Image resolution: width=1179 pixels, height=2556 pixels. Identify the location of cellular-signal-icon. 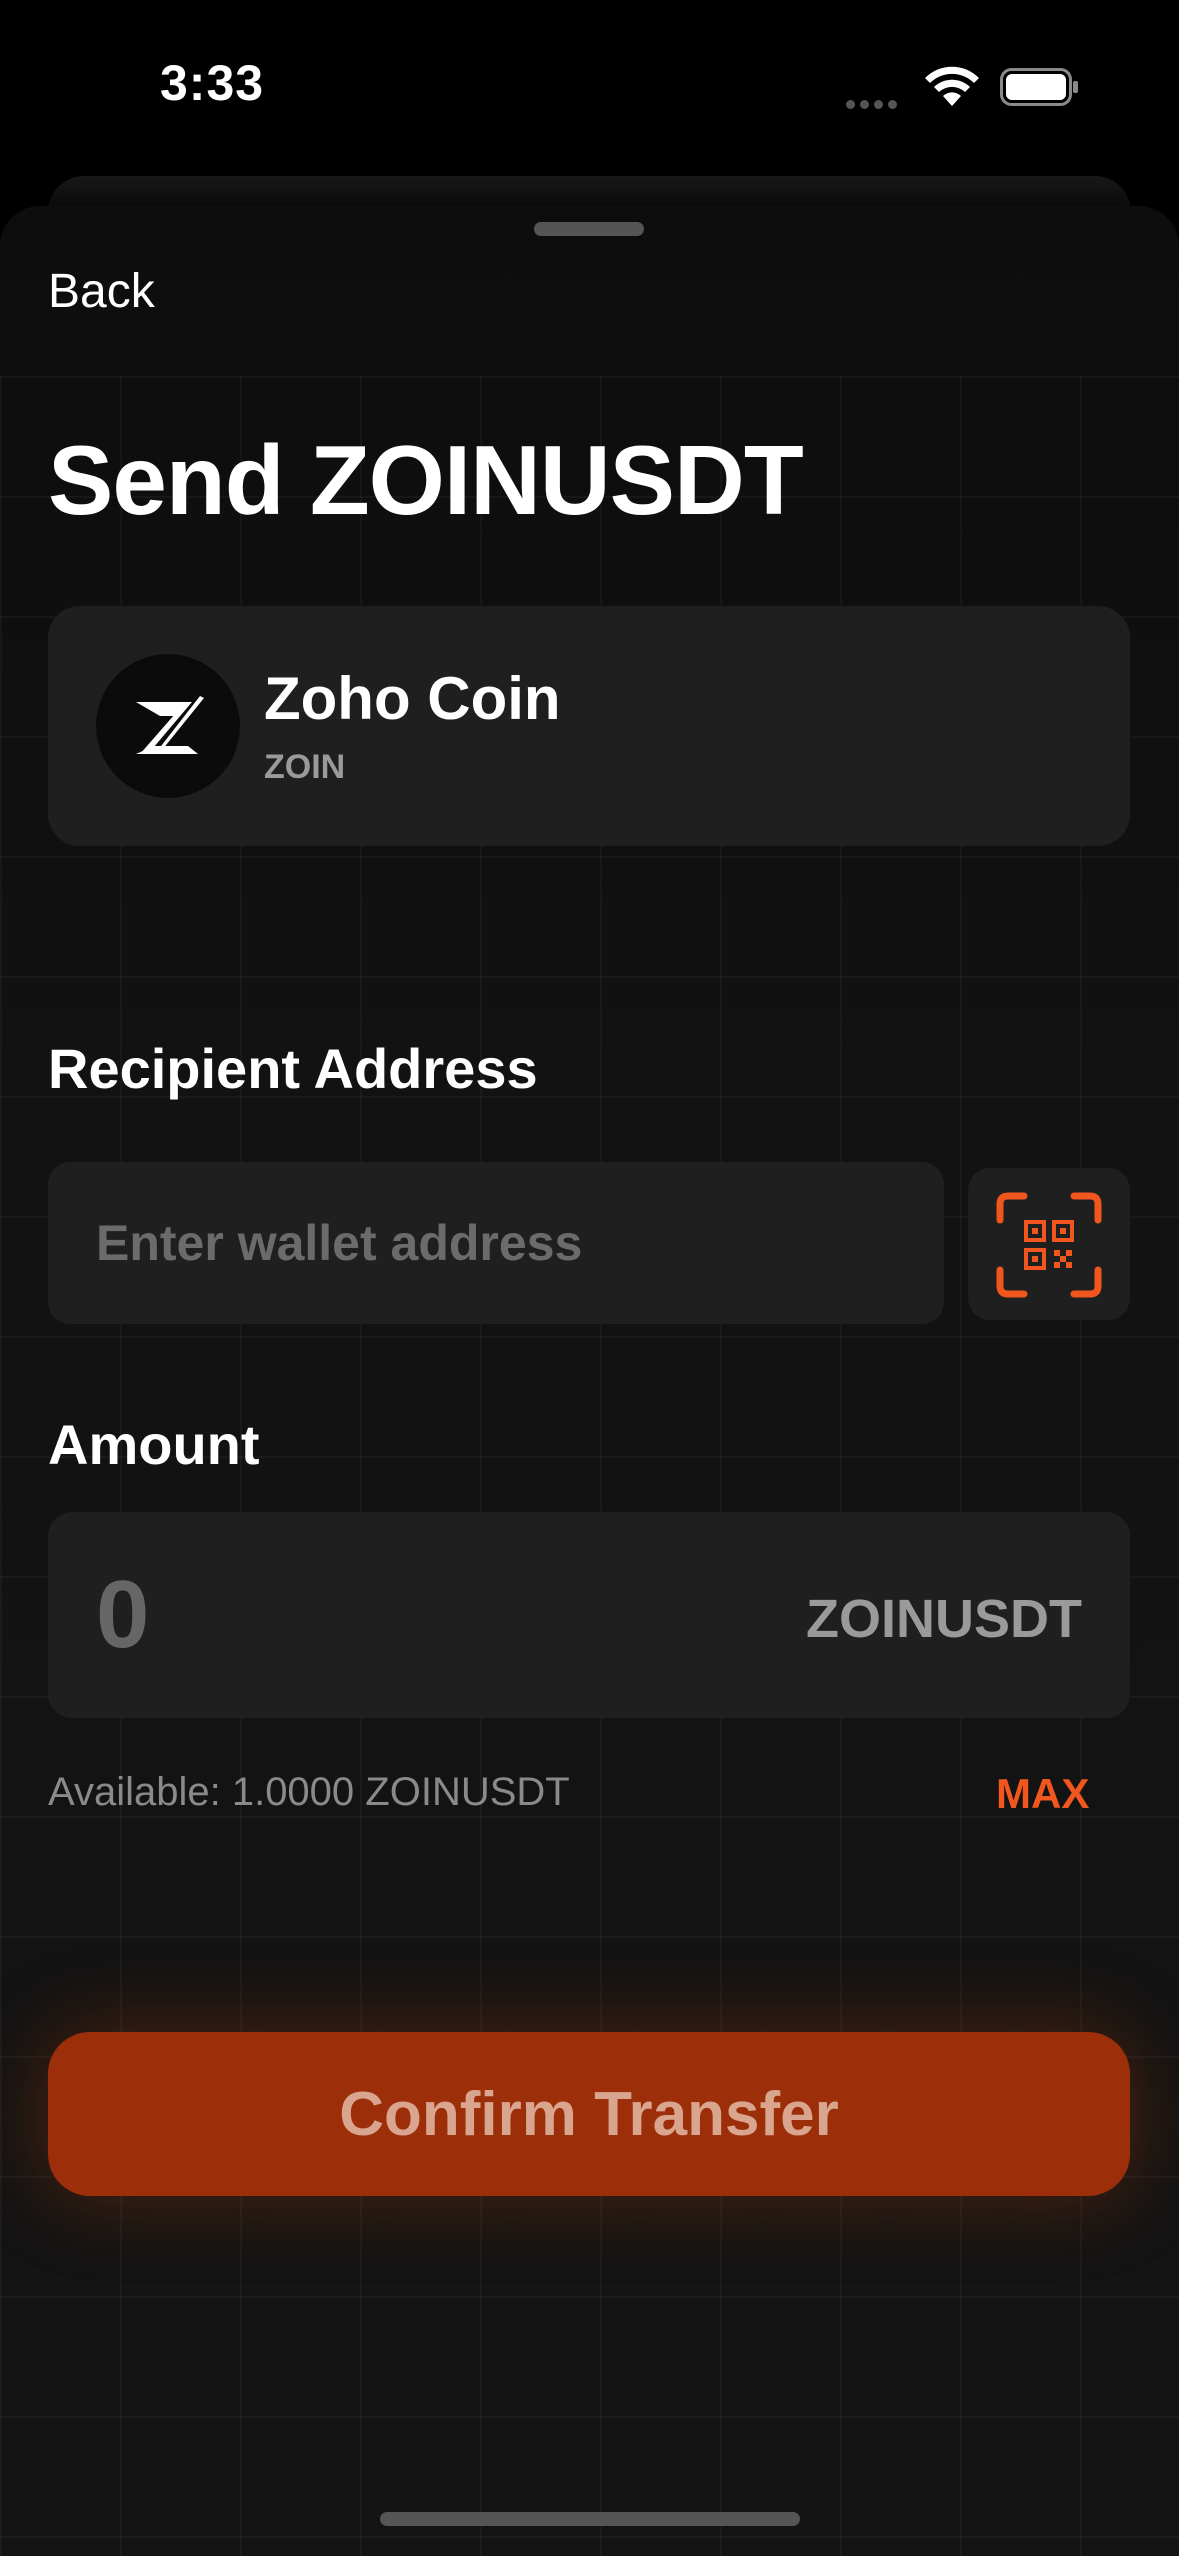
(876, 102).